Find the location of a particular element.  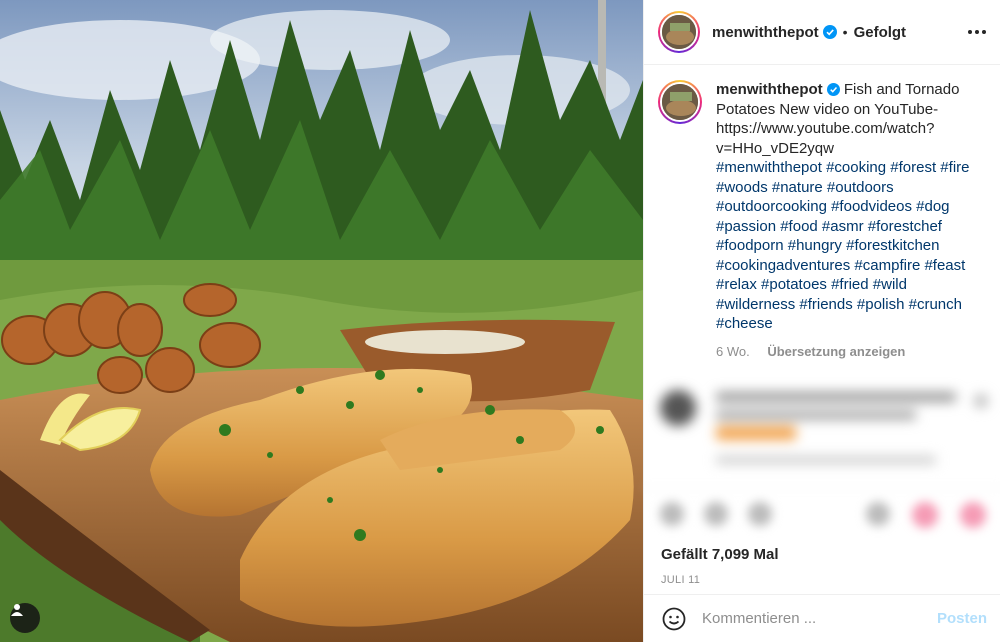

post-age: 6 Wo. is located at coordinates (733, 351).